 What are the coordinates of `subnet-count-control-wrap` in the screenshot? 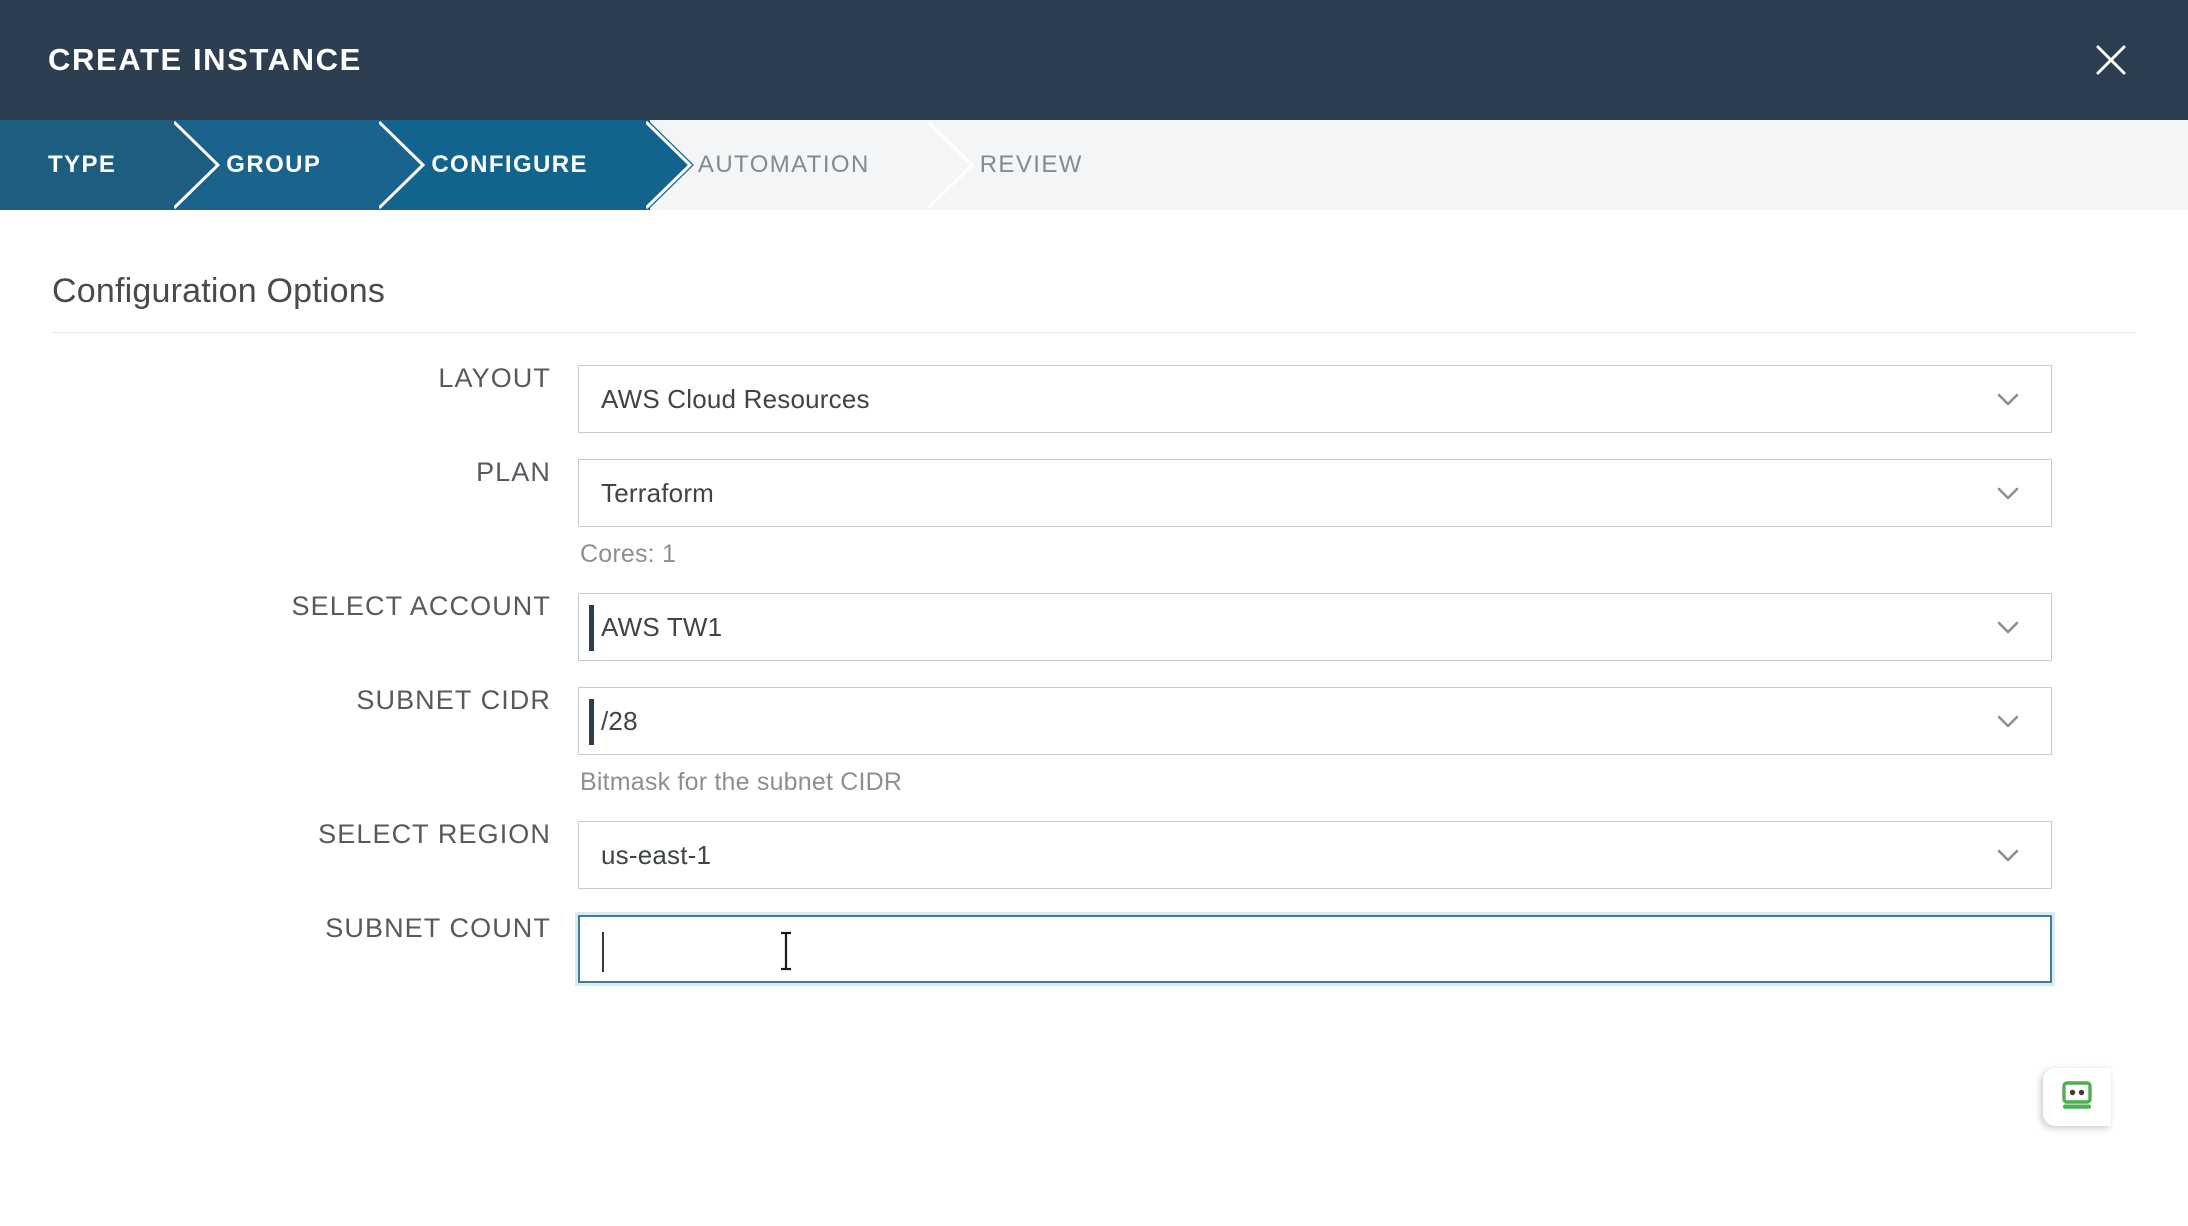 It's located at (1315, 949).